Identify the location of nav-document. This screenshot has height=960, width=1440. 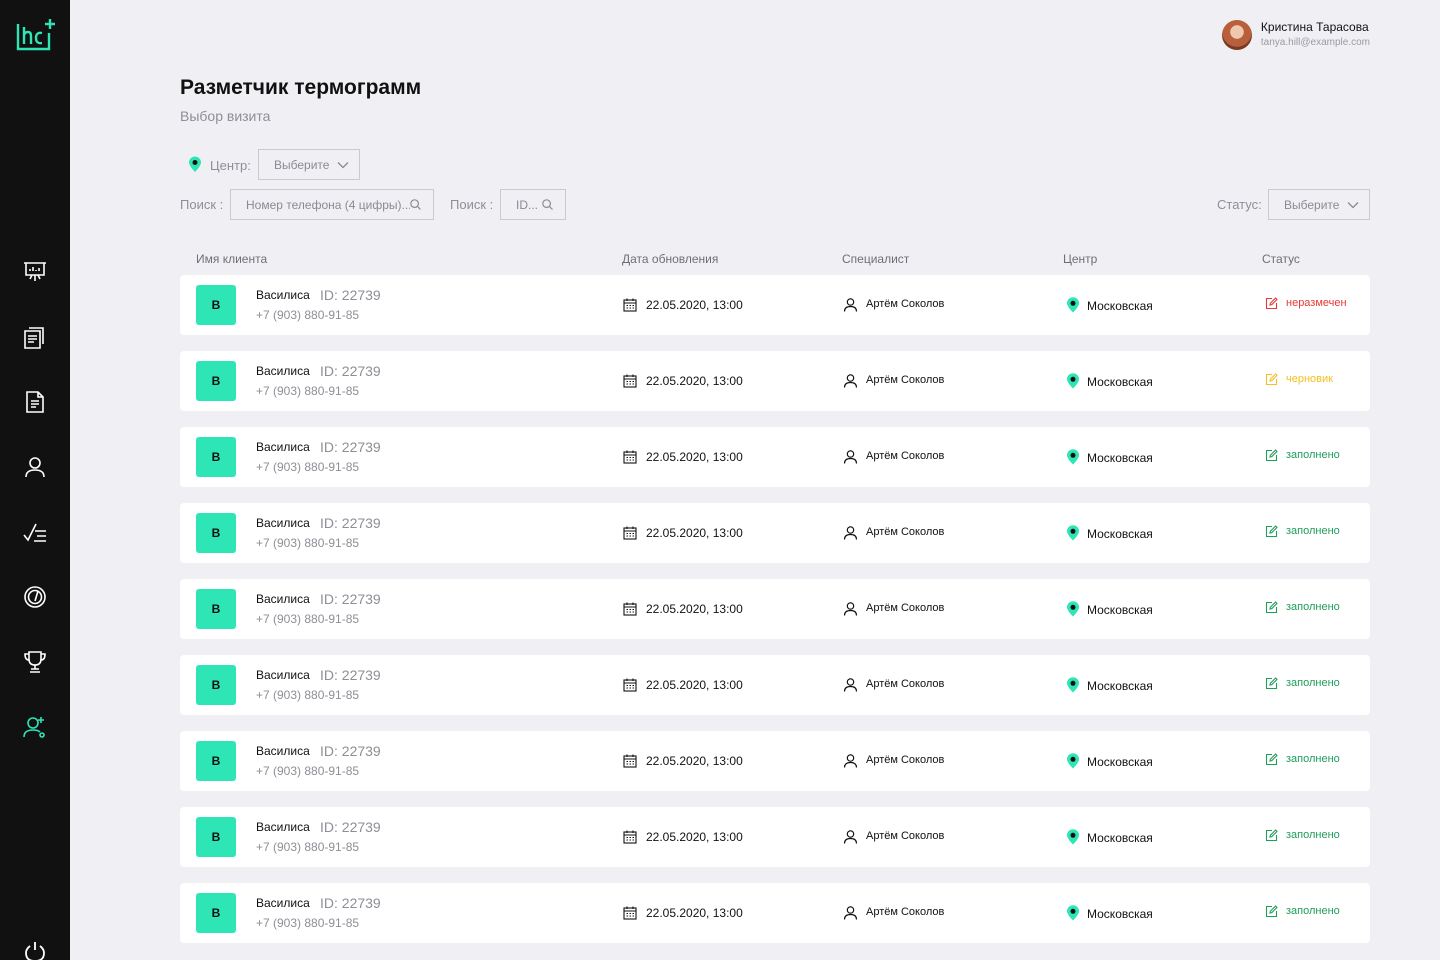
(35, 402).